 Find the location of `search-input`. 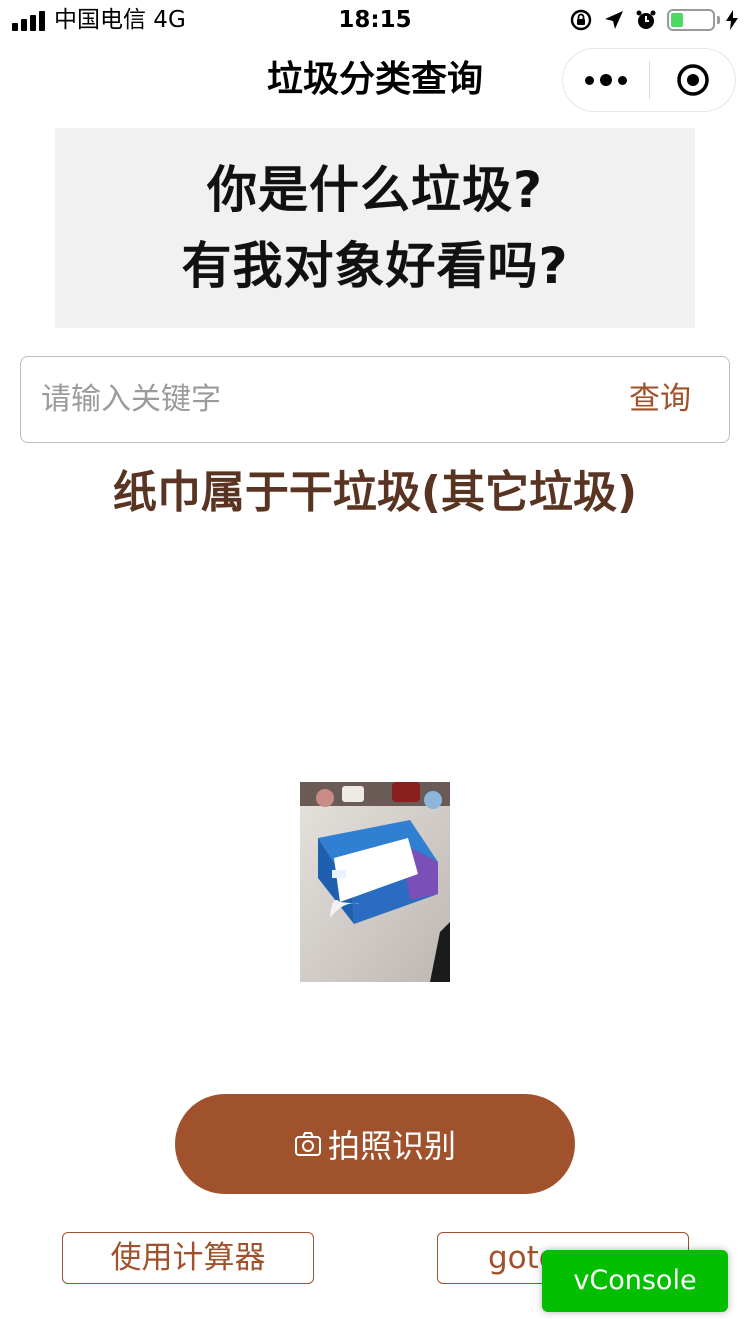

search-input is located at coordinates (321, 399).